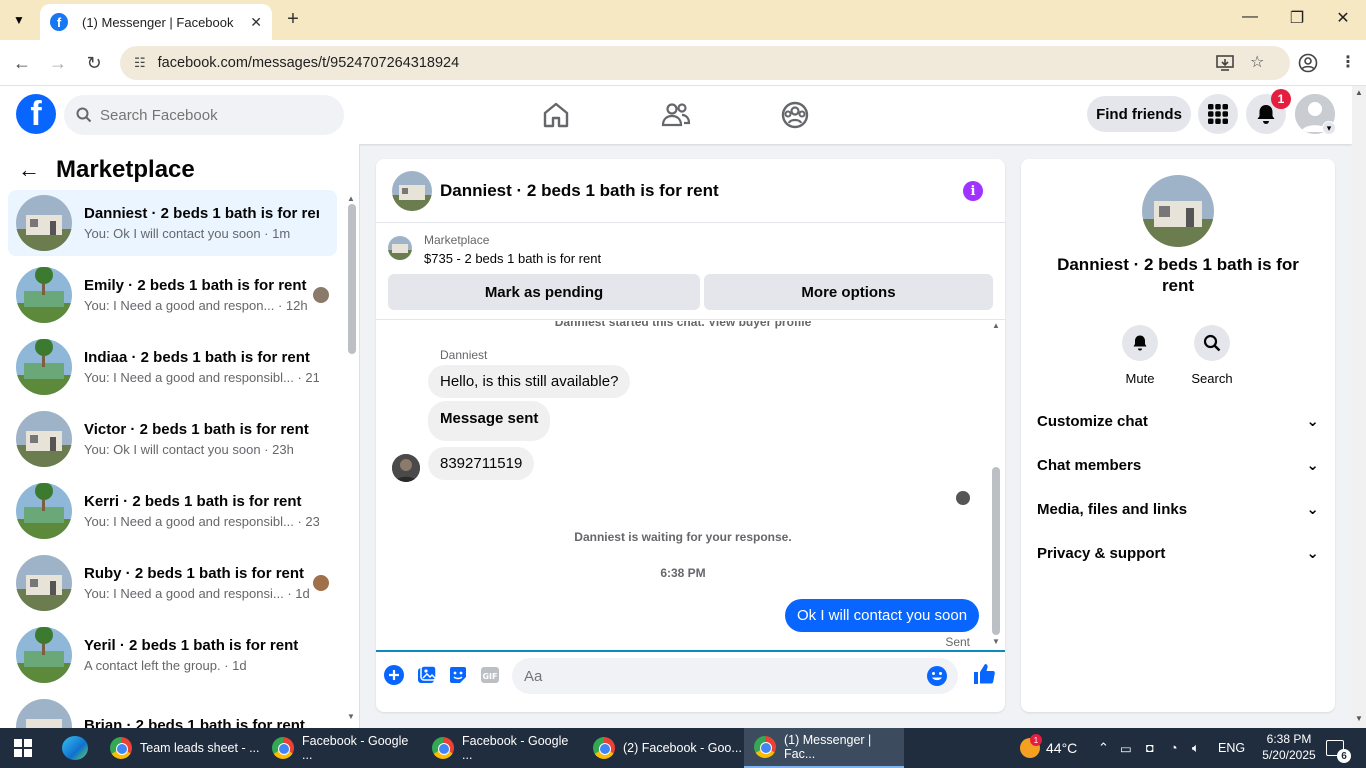 The width and height of the screenshot is (1366, 768). Describe the element at coordinates (1297, 18) in the screenshot. I see `restore-icon: ❐` at that location.